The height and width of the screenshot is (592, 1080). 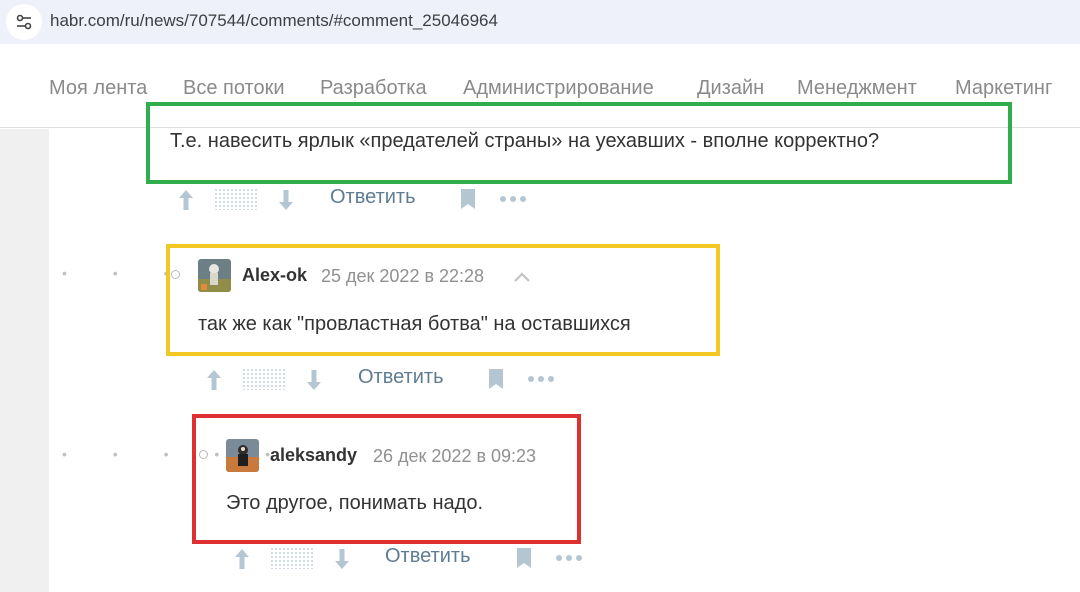 What do you see at coordinates (386, 479) in the screenshot?
I see `highlight-box-red` at bounding box center [386, 479].